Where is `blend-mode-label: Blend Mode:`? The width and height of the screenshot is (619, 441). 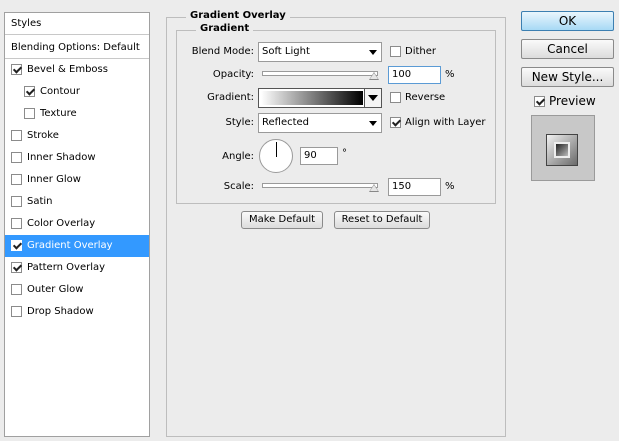
blend-mode-label: Blend Mode: is located at coordinates (222, 51).